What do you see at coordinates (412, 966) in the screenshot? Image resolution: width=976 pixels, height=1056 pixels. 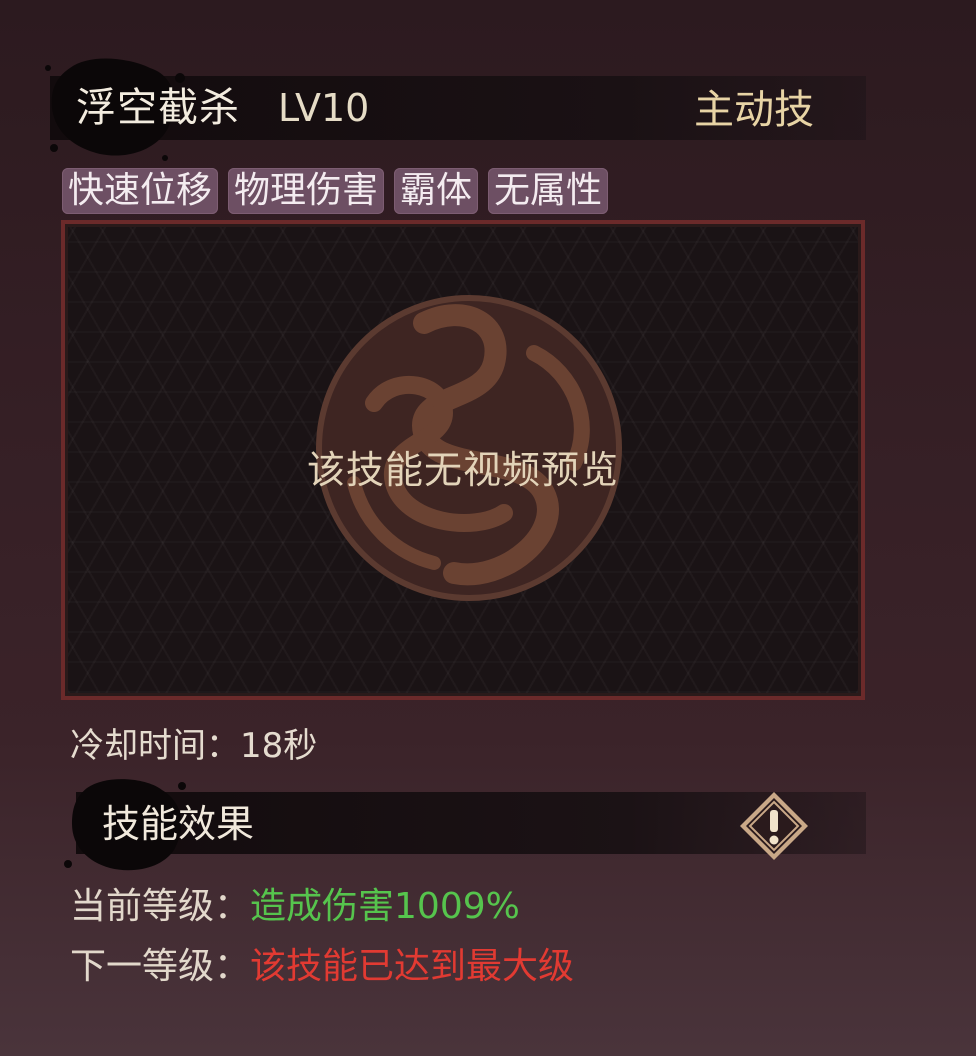 I see `next-level-value: 该技能已达到最大级` at bounding box center [412, 966].